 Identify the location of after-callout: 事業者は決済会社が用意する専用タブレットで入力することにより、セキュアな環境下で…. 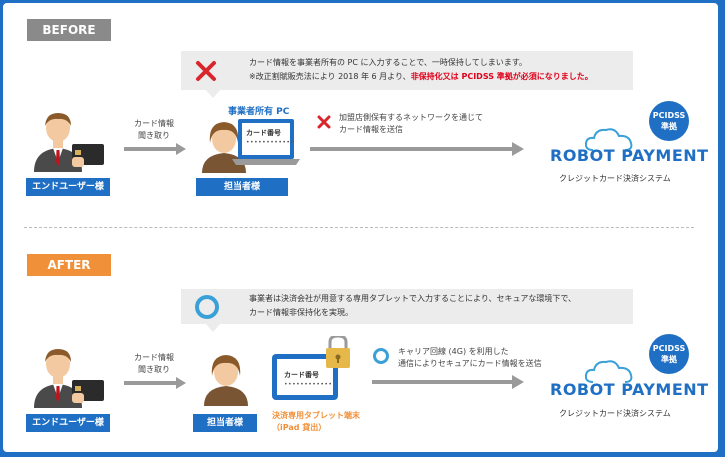
(407, 306).